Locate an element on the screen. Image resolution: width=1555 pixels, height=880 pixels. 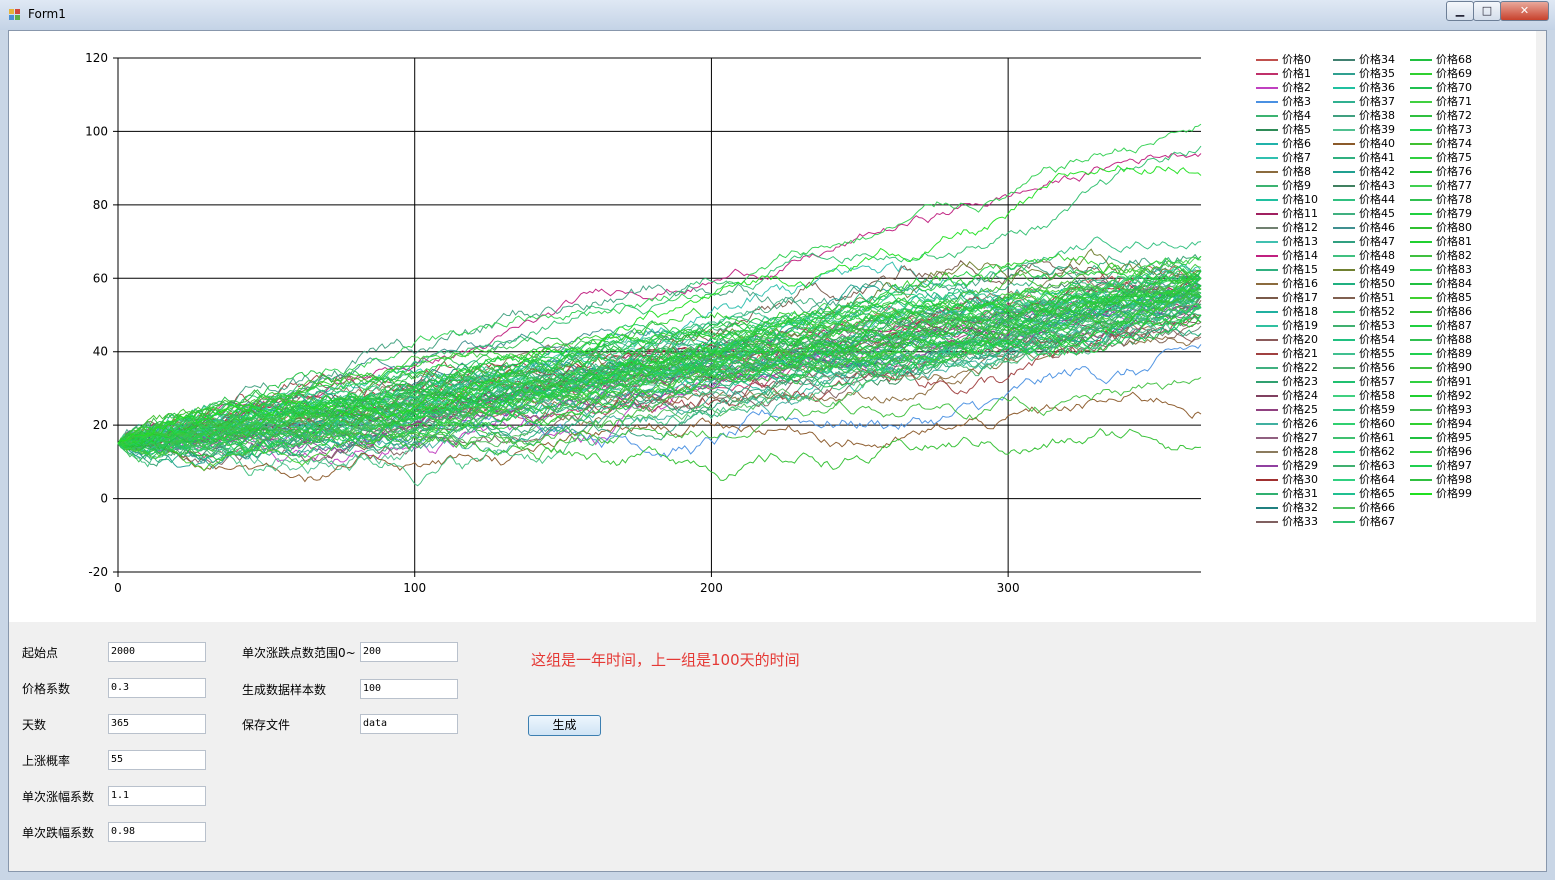
price-coef-input: 0.3 is located at coordinates (157, 688).